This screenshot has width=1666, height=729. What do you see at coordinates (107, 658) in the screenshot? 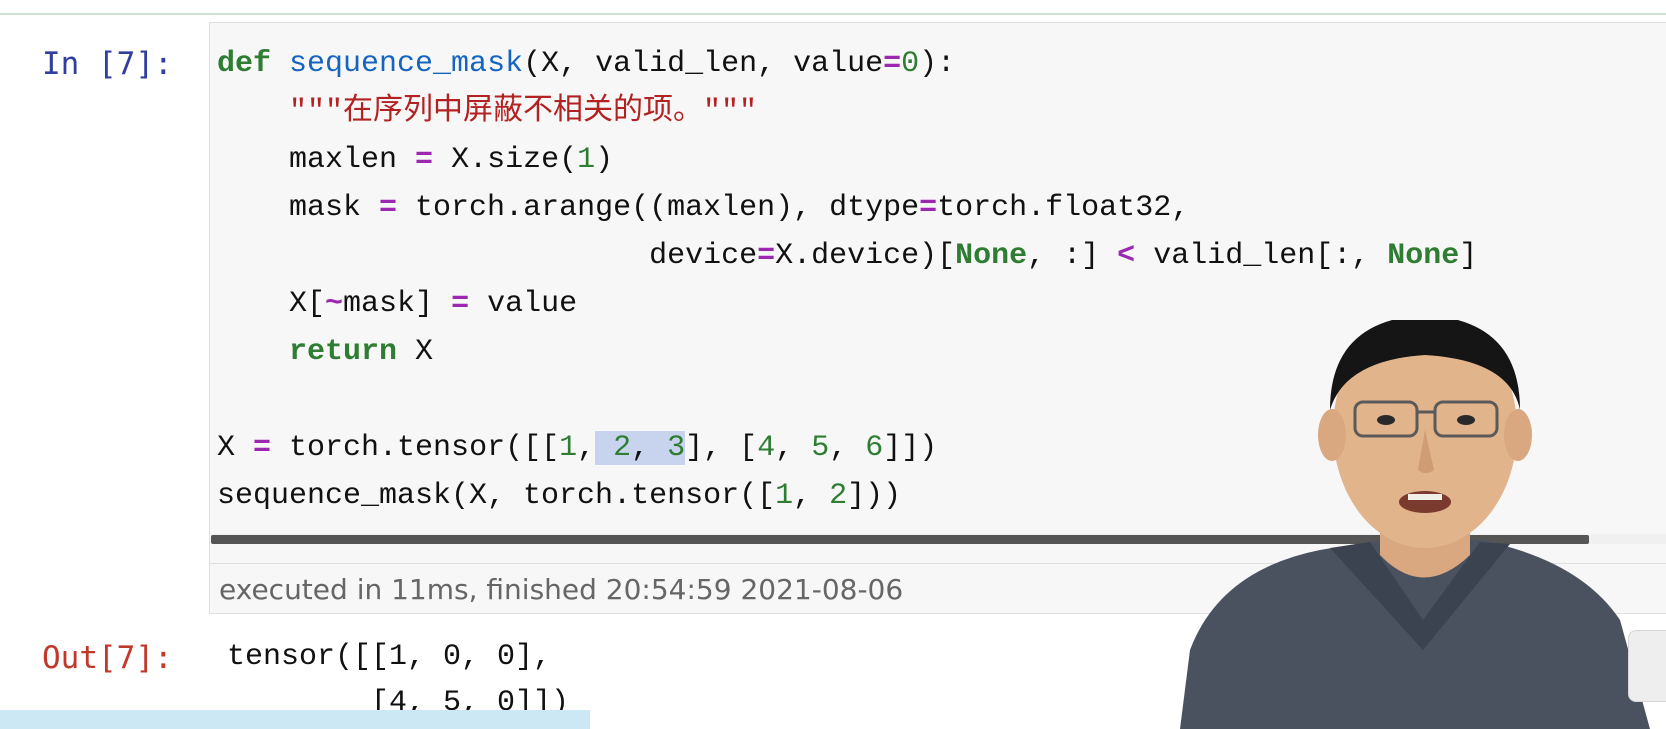
I see `output-prompt: Out[7]:` at bounding box center [107, 658].